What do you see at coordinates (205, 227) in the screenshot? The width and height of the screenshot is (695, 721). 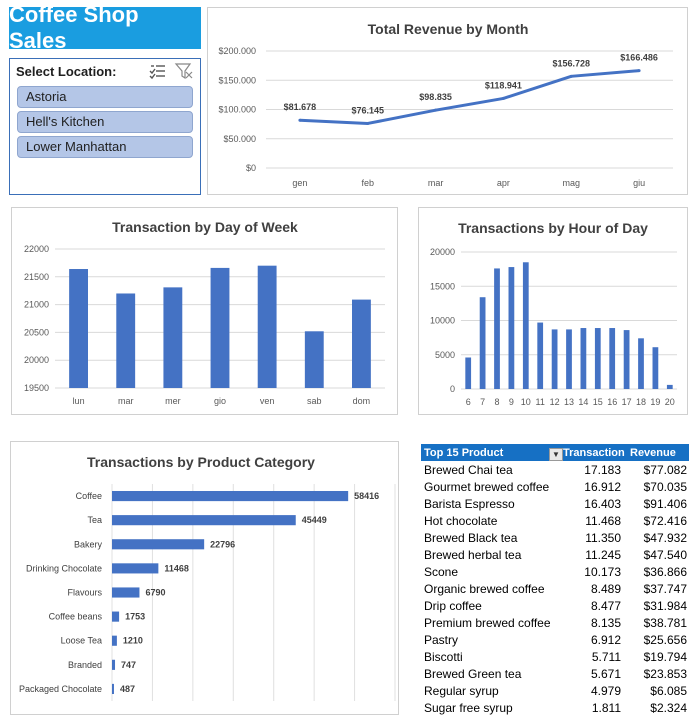 I see `chart-title: Transaction by Day of Week` at bounding box center [205, 227].